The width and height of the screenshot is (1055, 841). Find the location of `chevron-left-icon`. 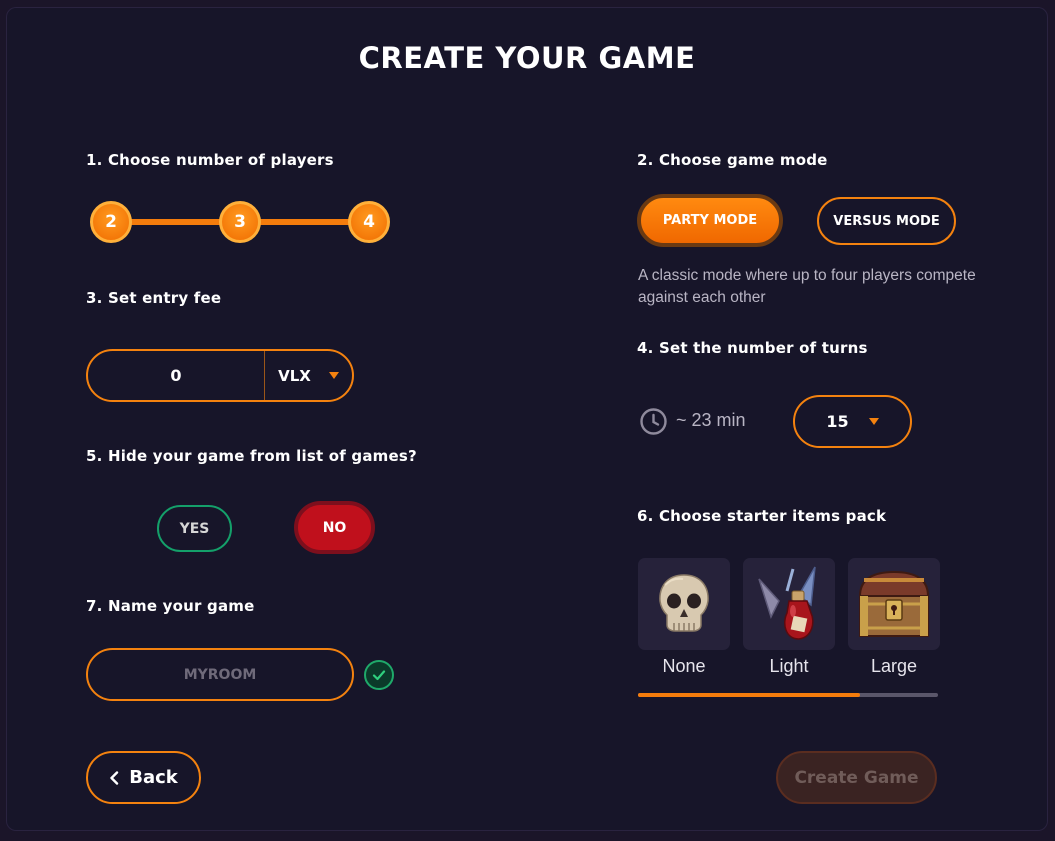

chevron-left-icon is located at coordinates (114, 777).